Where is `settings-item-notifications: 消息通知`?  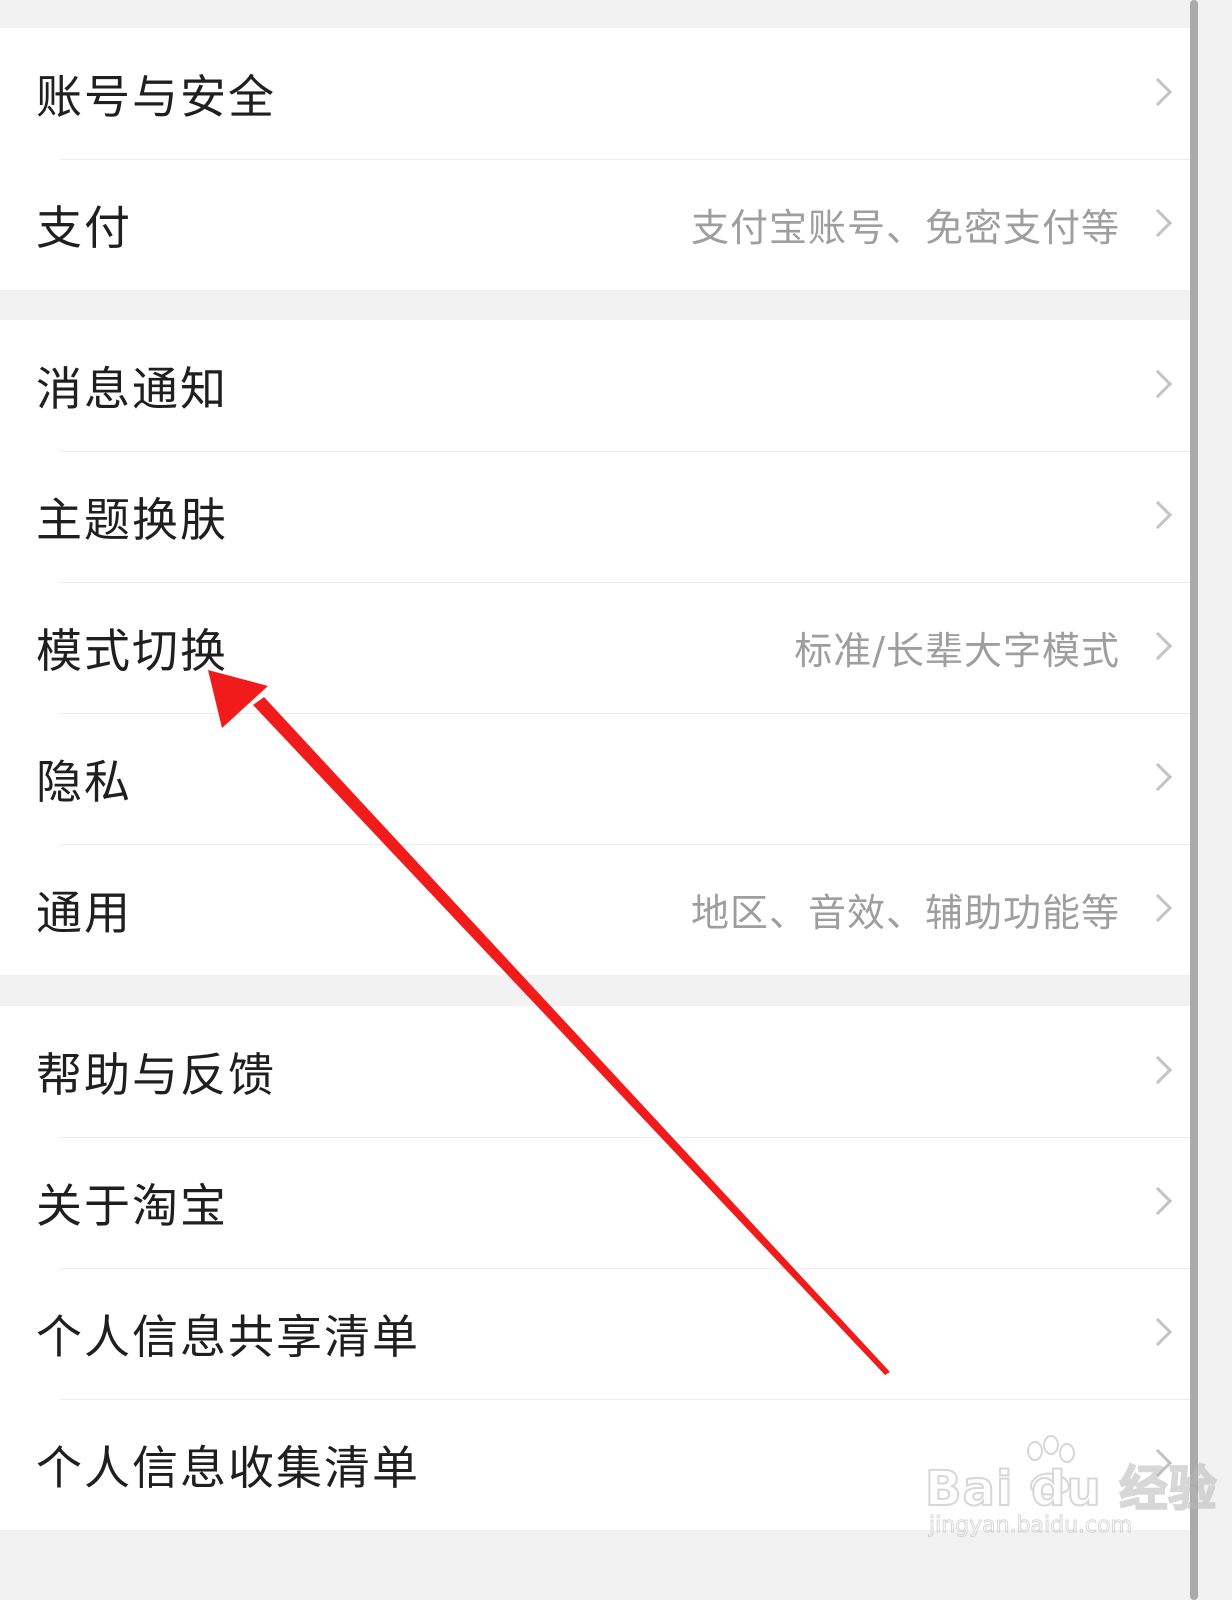
settings-item-notifications: 消息通知 is located at coordinates (598, 385).